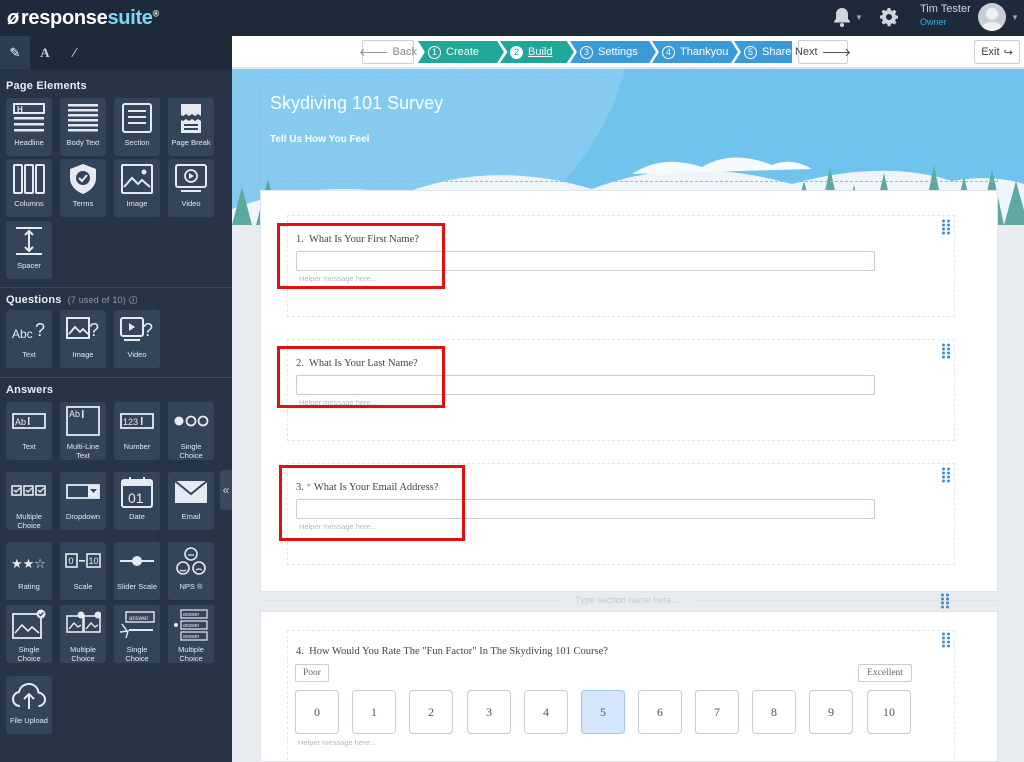 The image size is (1024, 762). I want to click on video-question-icon: ?, so click(136, 329).